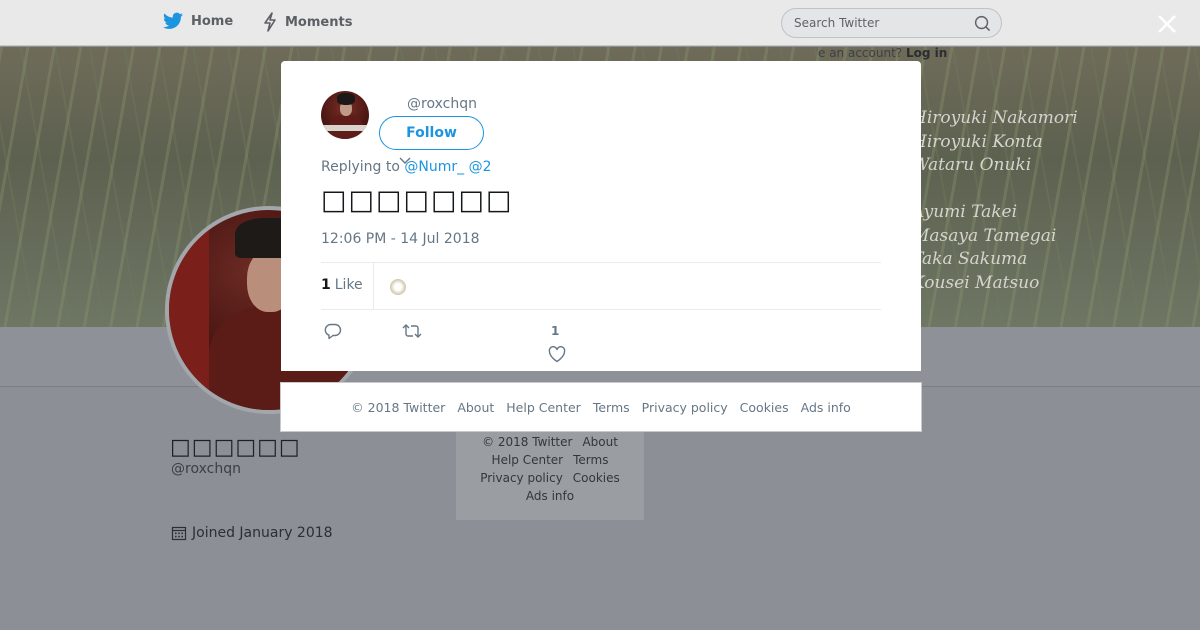 The height and width of the screenshot is (630, 1200). What do you see at coordinates (373, 286) in the screenshot?
I see `stats-divider` at bounding box center [373, 286].